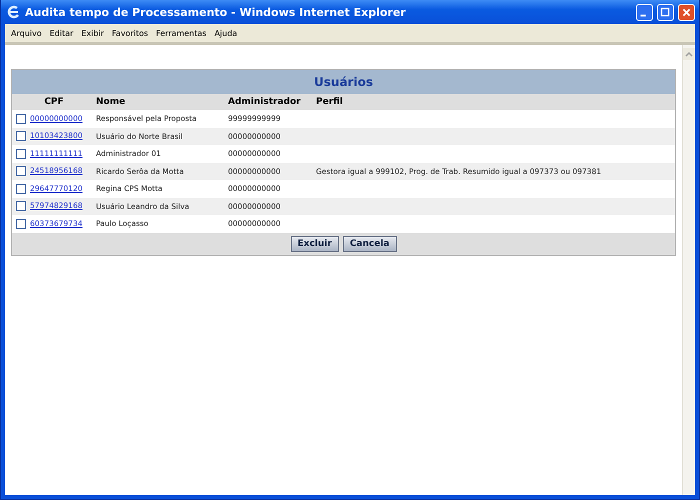 The width and height of the screenshot is (700, 500). What do you see at coordinates (343, 82) in the screenshot?
I see `panel-title: Usuários` at bounding box center [343, 82].